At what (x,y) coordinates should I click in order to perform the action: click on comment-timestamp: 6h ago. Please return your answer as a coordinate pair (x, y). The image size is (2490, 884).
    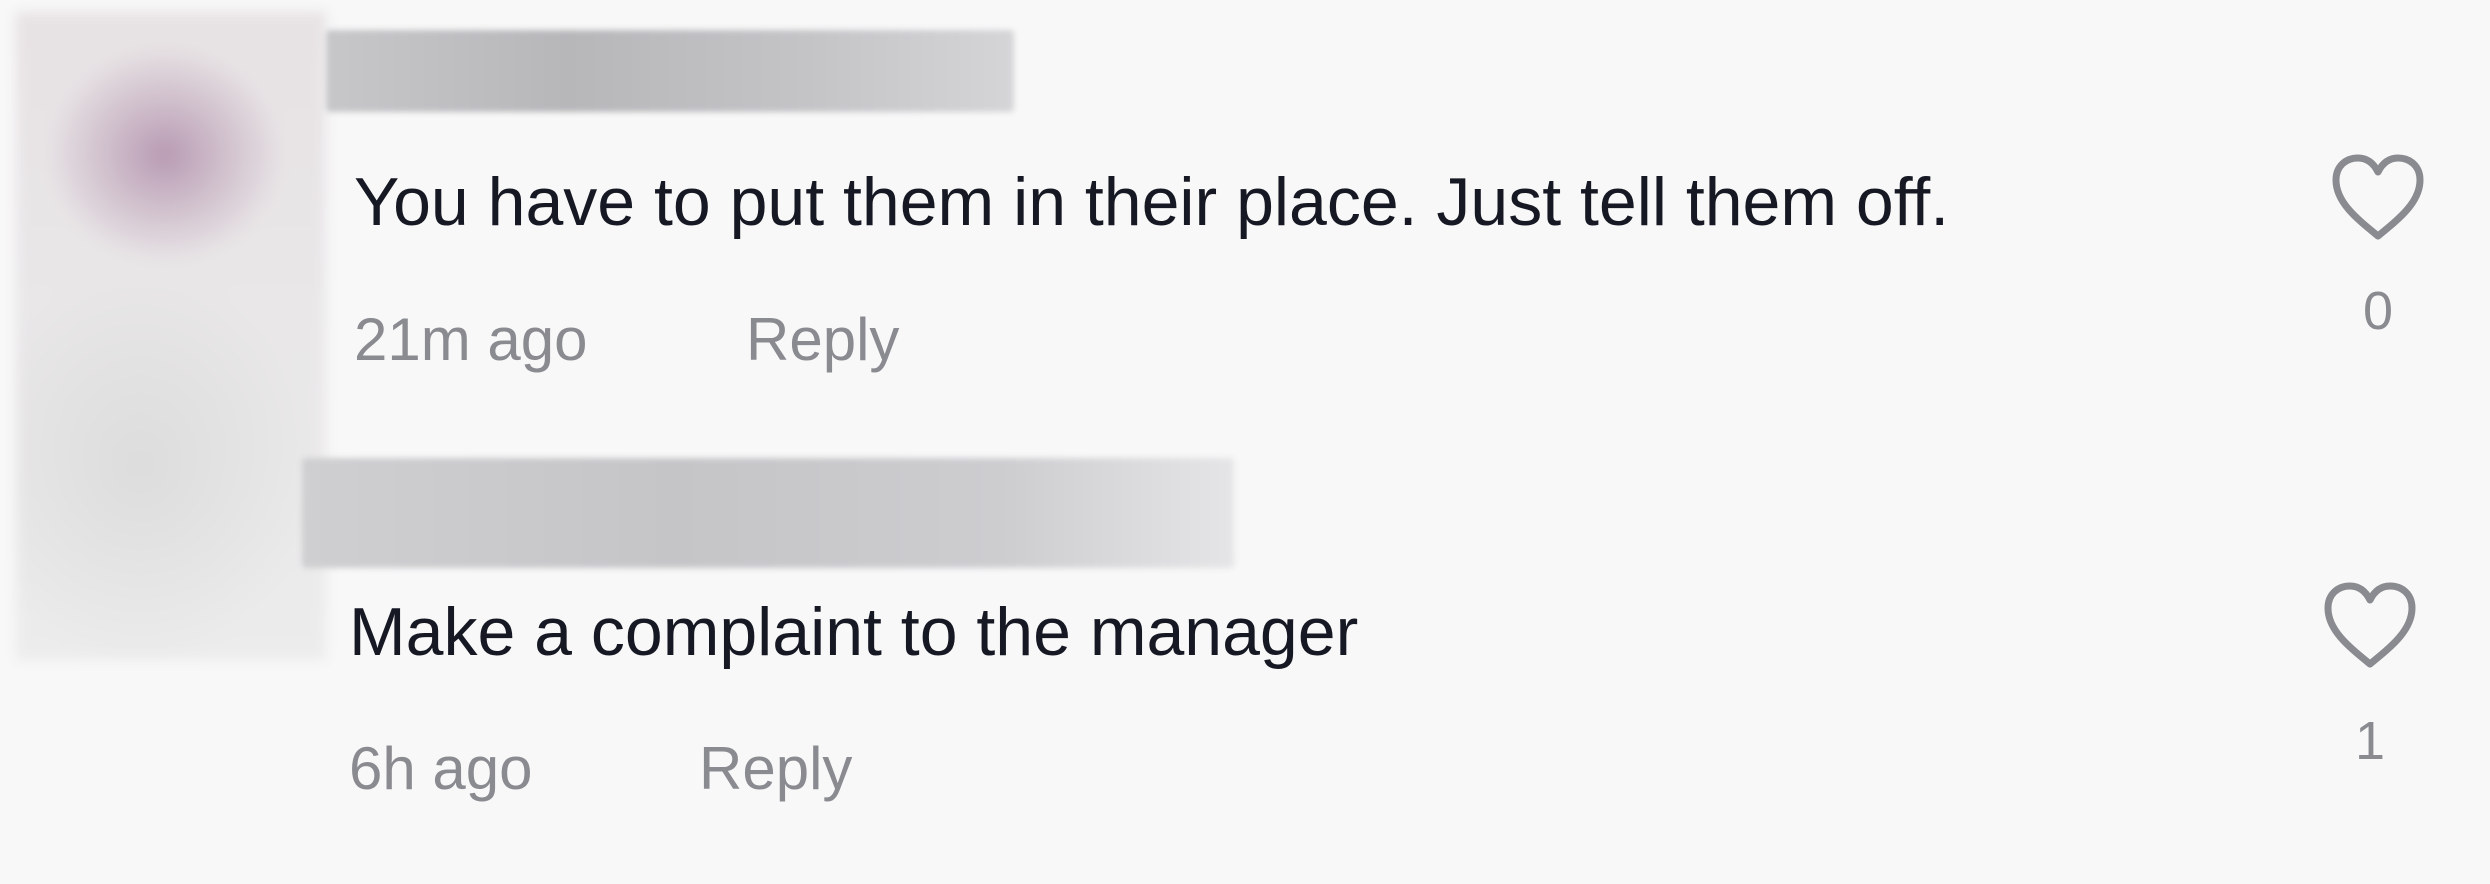
    Looking at the image, I should click on (441, 768).